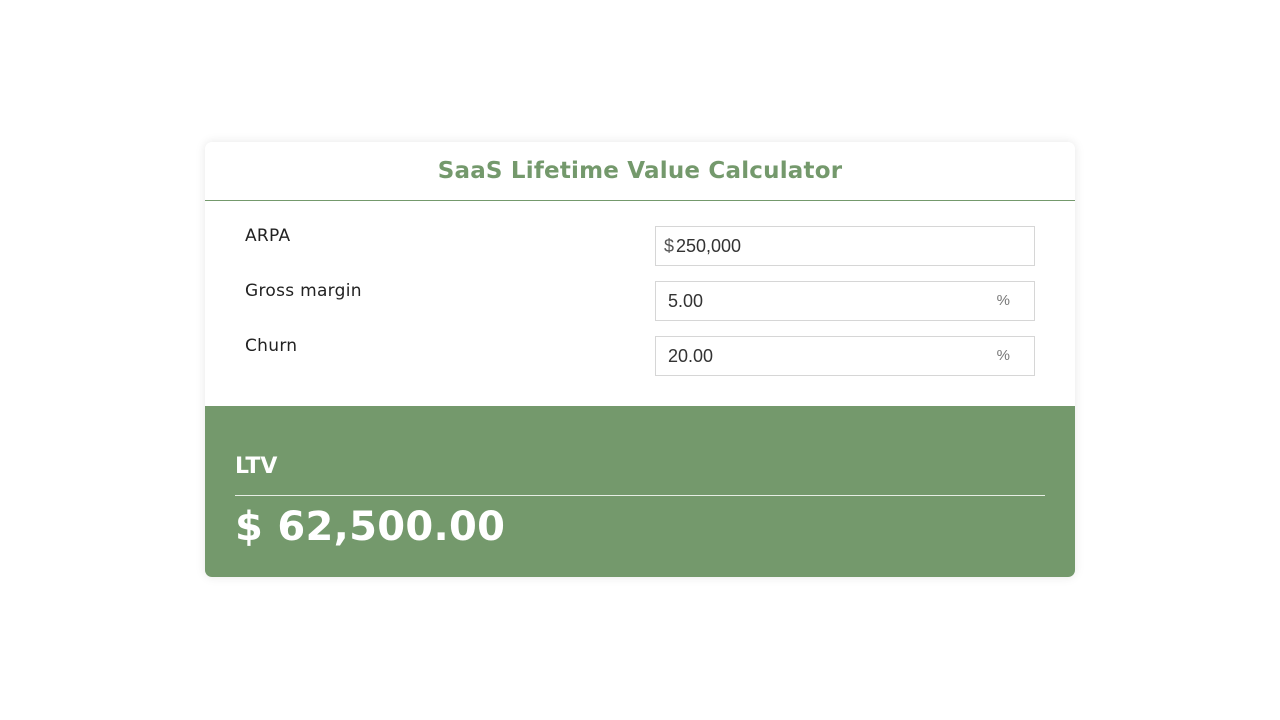 This screenshot has height=720, width=1280. Describe the element at coordinates (370, 527) in the screenshot. I see `ltv-value: $ 62,500.00` at that location.